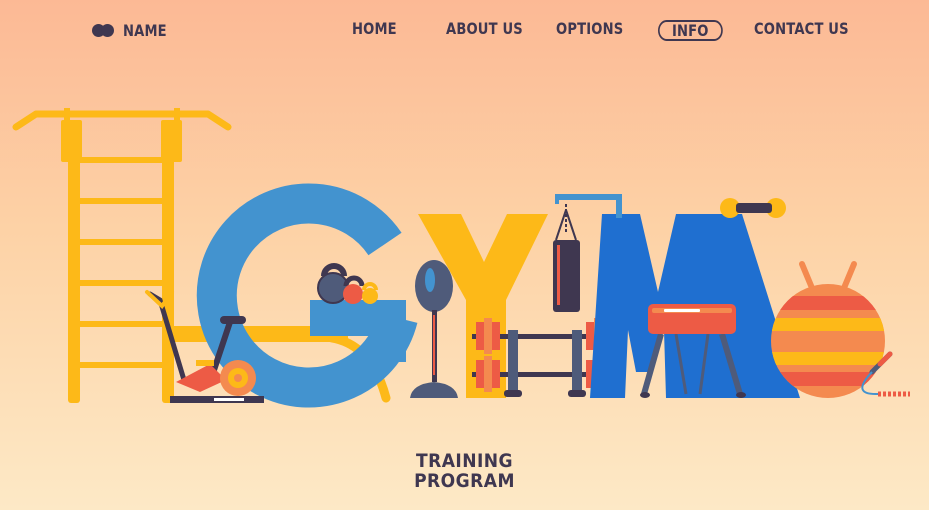 The width and height of the screenshot is (929, 510). Describe the element at coordinates (434, 329) in the screenshot. I see `speed-bag-icon` at that location.